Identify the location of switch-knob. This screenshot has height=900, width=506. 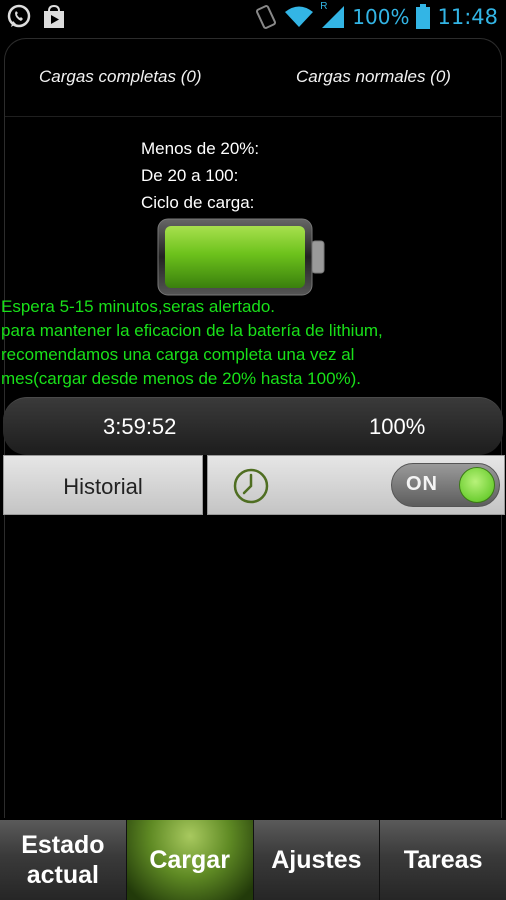
(477, 485).